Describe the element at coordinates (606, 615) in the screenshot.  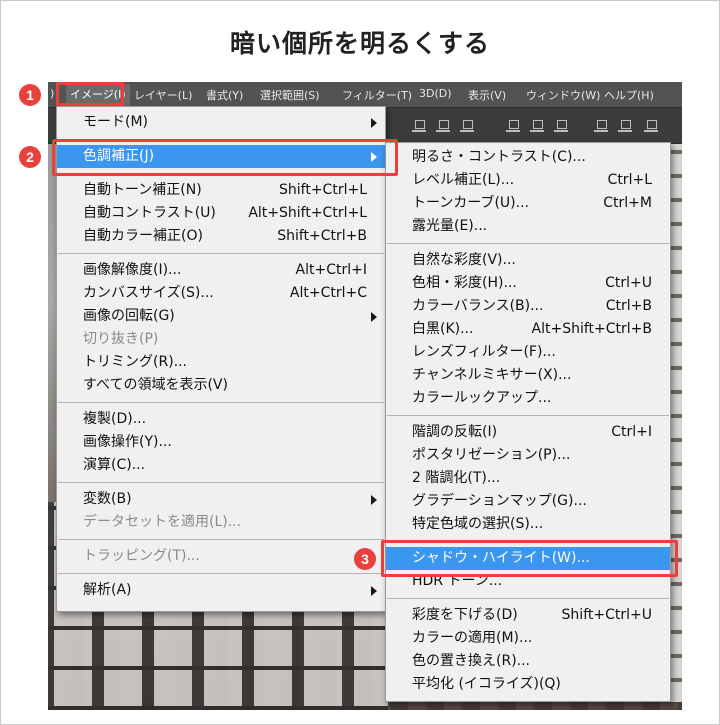
I see `menu-item-shortcut: Shift+Ctrl+U` at that location.